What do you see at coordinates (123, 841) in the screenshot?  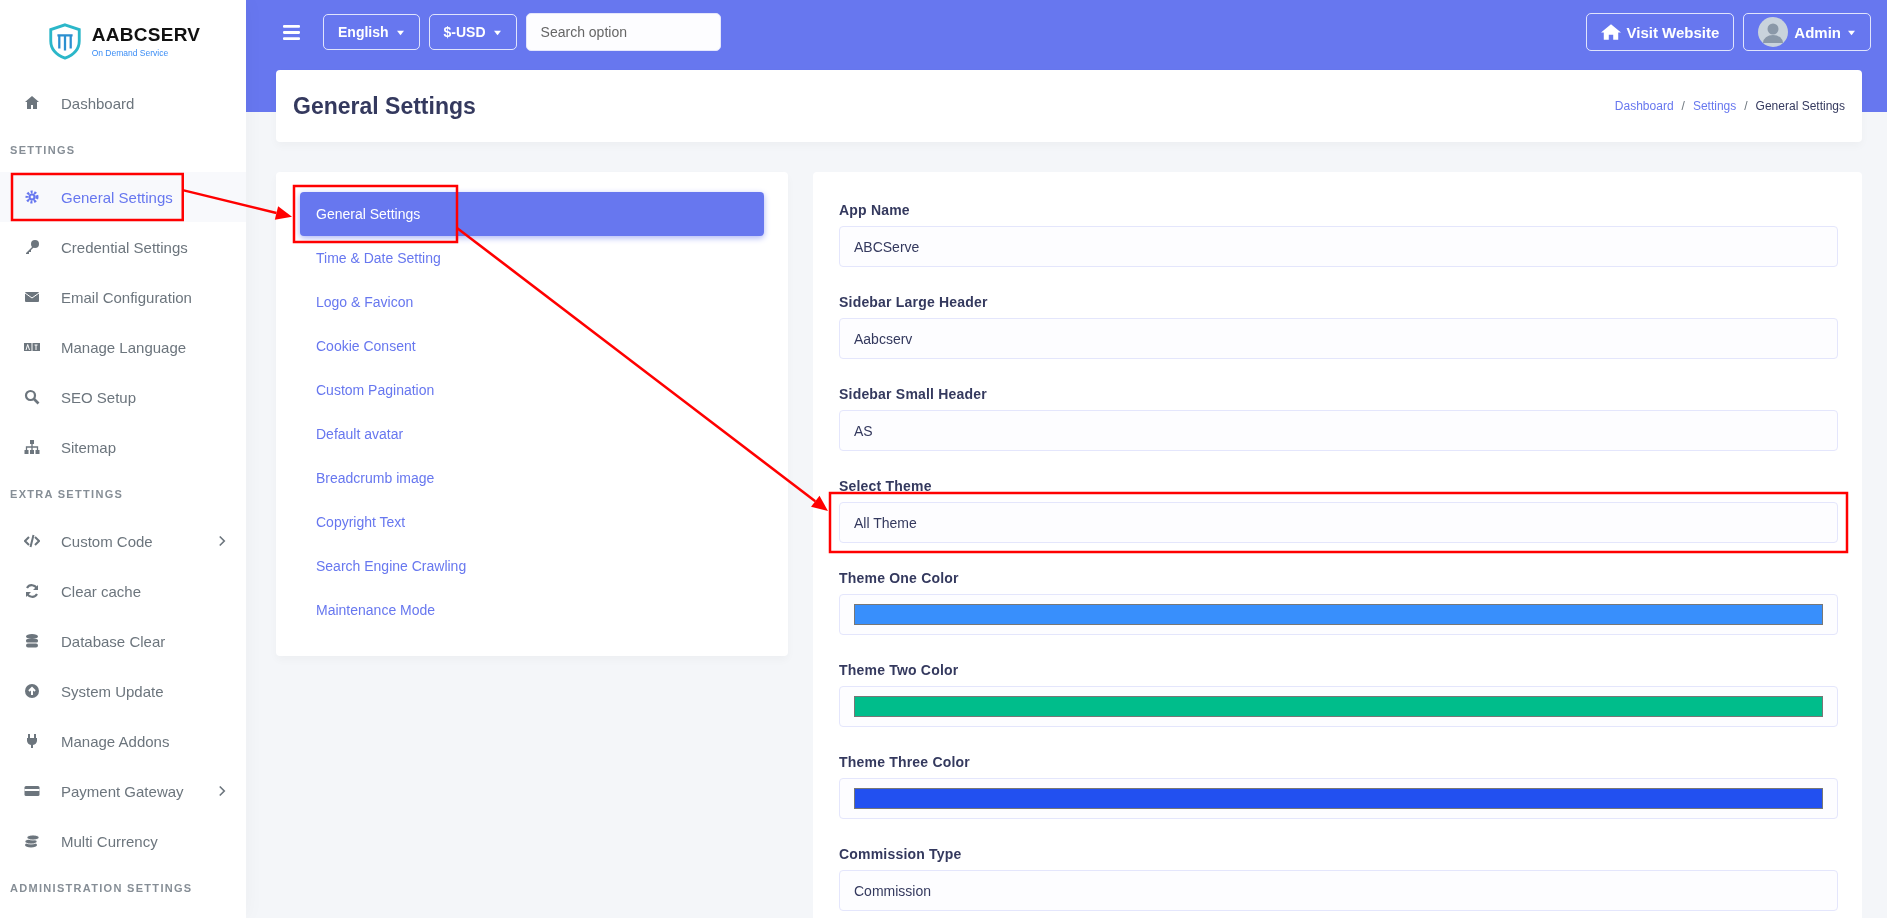 I see `sidebar-item: Multi Currency` at bounding box center [123, 841].